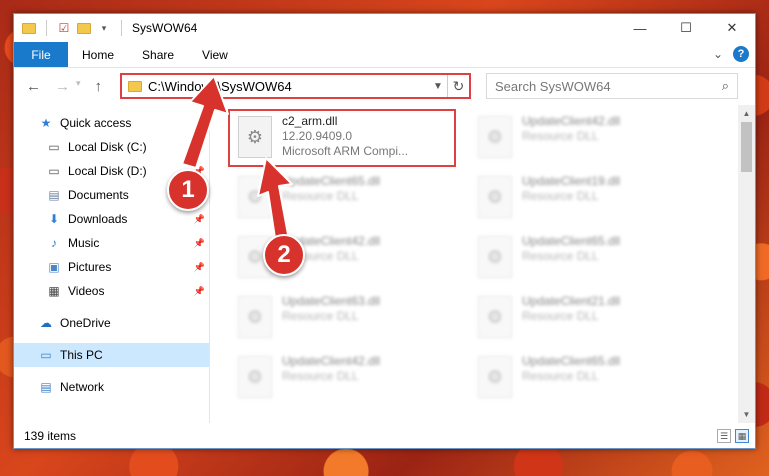 This screenshot has height=476, width=769. I want to click on annotation-arrows, so click(237, 158).